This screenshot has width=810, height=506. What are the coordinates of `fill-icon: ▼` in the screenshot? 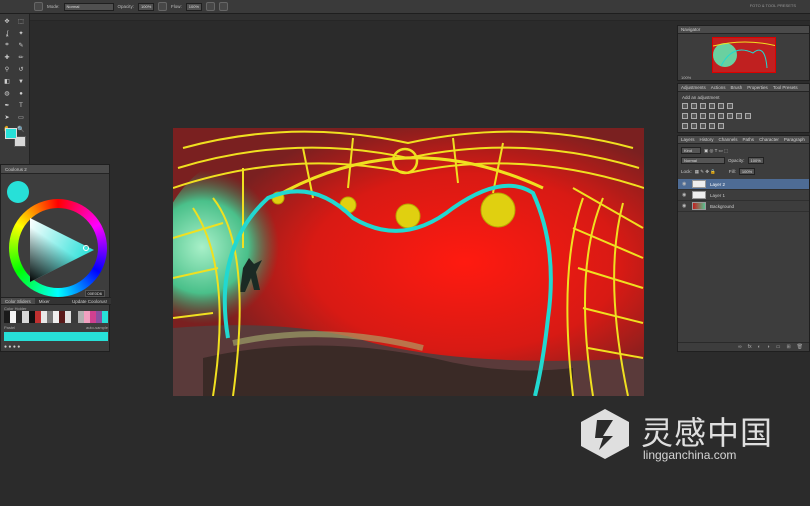 It's located at (21, 81).